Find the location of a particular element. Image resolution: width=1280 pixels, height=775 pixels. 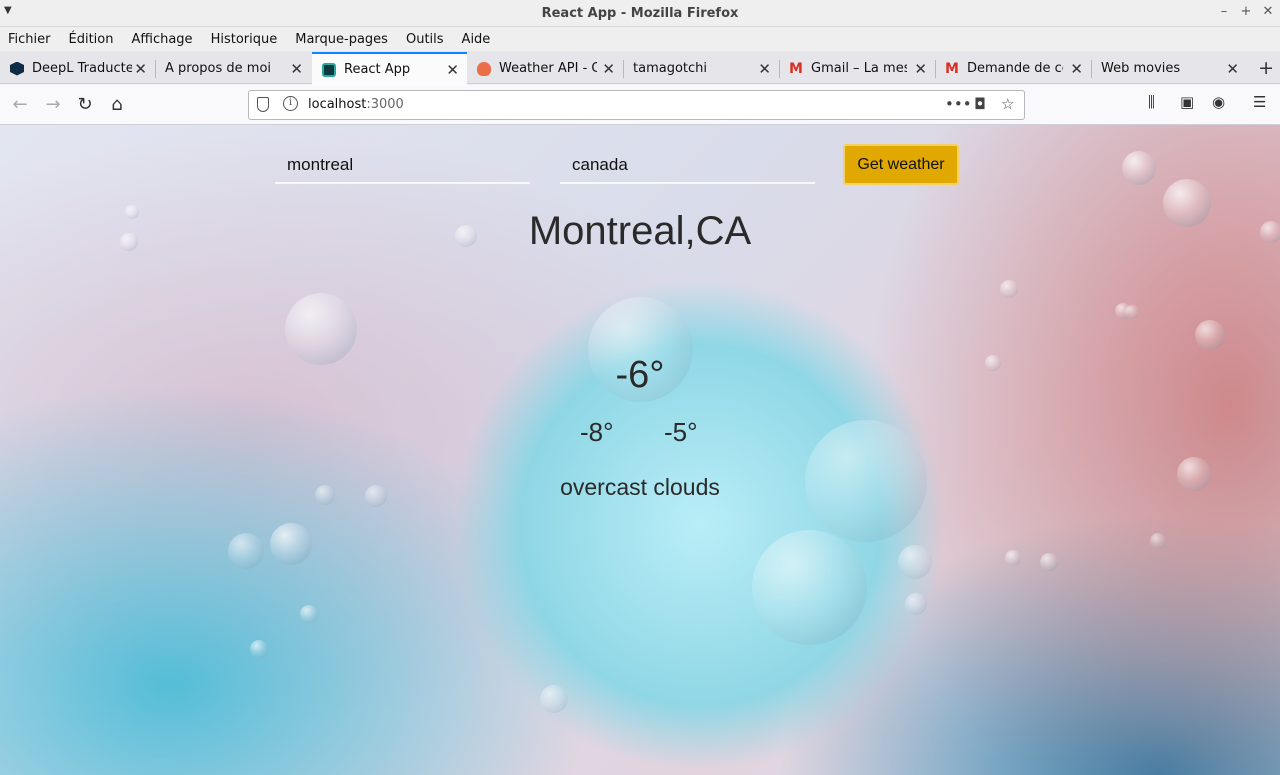

tab-deepl: DeepL Traducteur ✕ is located at coordinates (77, 68).